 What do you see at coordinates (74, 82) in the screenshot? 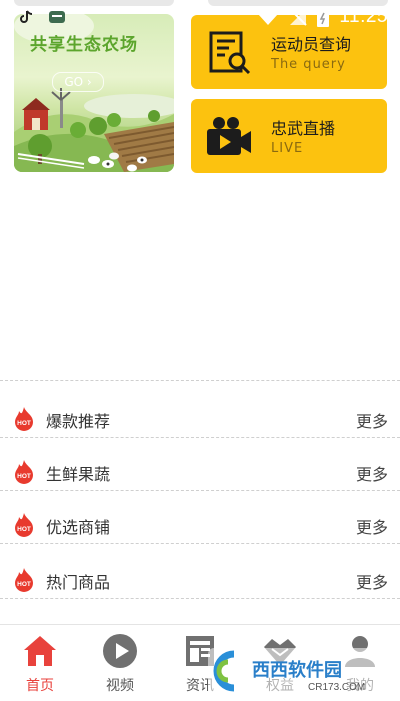
I see `farm-go-label: GO` at bounding box center [74, 82].